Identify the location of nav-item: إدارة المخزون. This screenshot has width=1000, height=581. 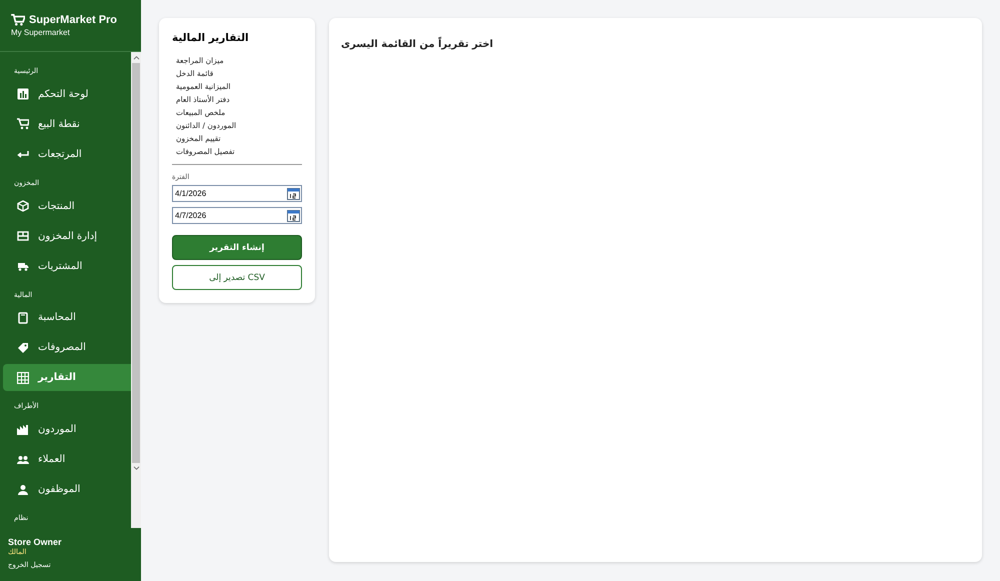
(67, 236).